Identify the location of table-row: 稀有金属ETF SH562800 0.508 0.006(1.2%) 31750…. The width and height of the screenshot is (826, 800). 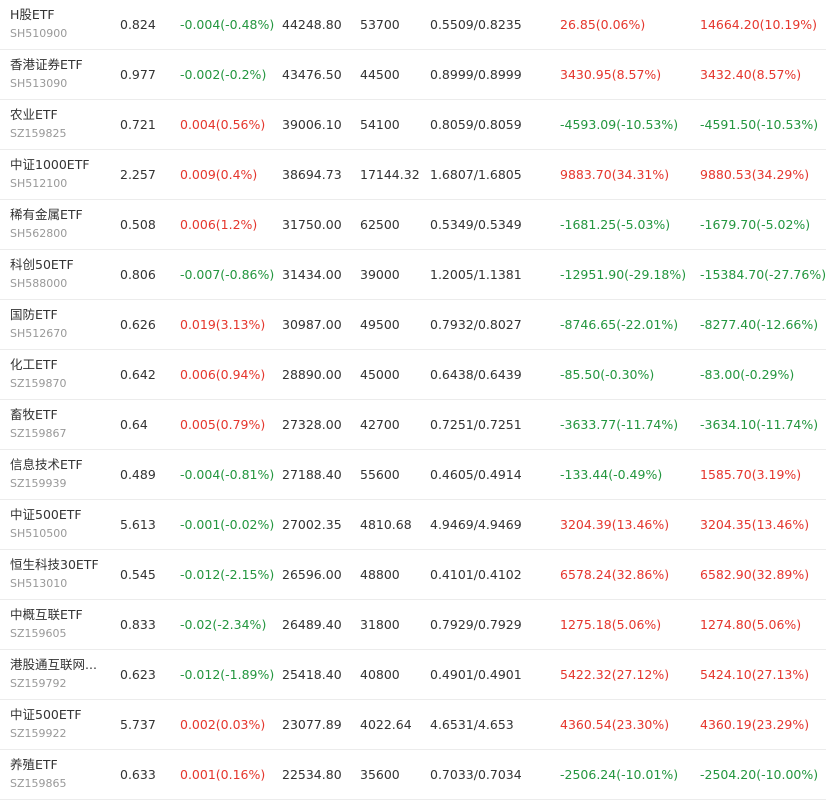
(413, 225).